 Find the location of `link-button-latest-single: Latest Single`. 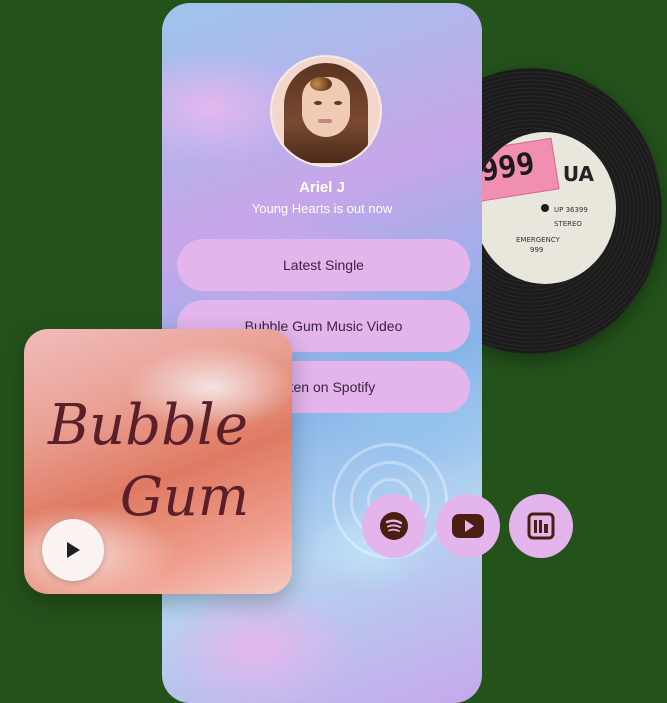

link-button-latest-single: Latest Single is located at coordinates (323, 265).